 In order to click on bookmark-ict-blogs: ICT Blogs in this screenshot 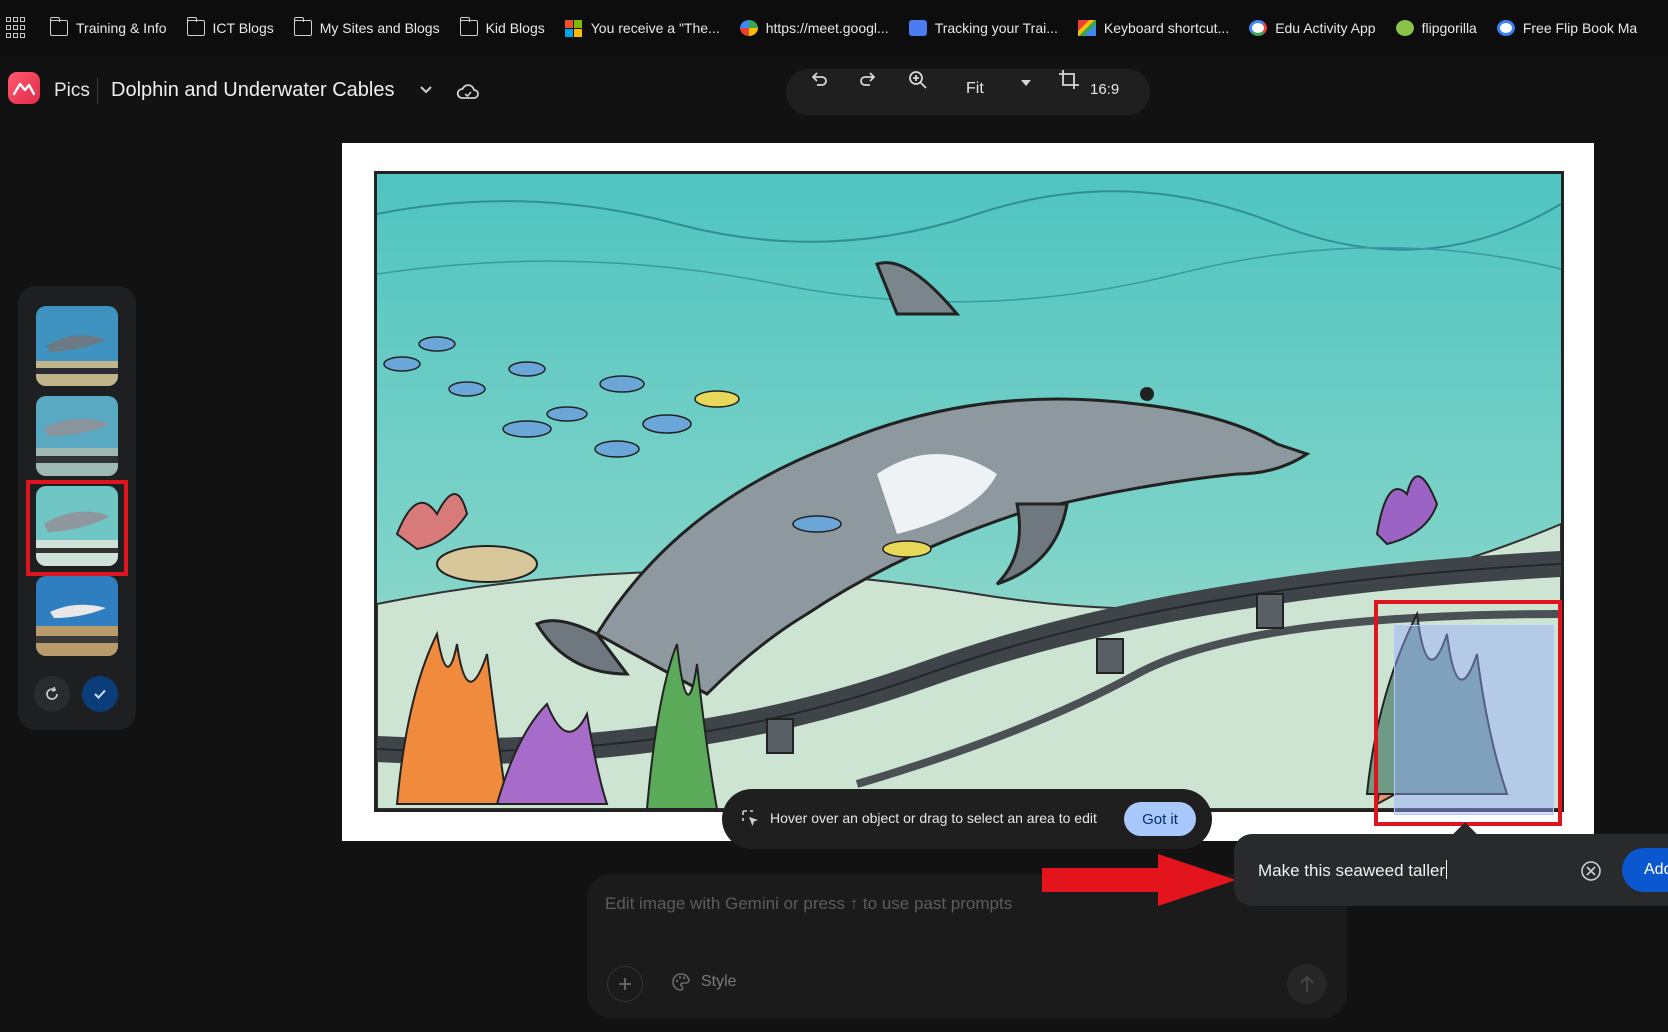, I will do `click(230, 26)`.